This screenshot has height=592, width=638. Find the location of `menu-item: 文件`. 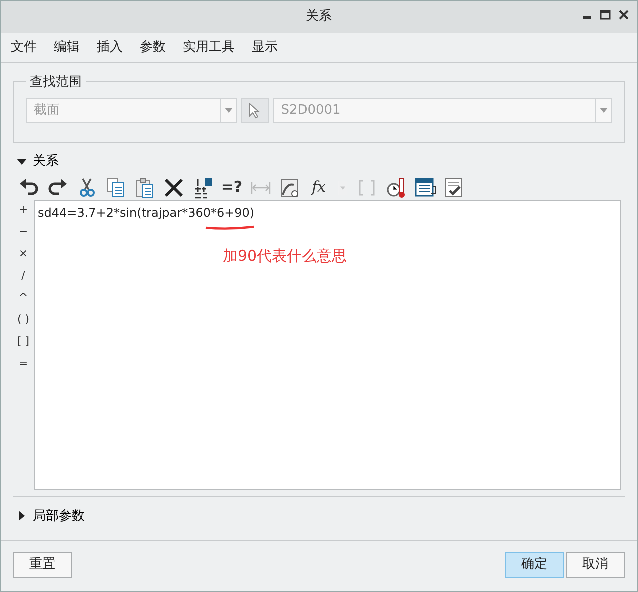

menu-item: 文件 is located at coordinates (24, 48).